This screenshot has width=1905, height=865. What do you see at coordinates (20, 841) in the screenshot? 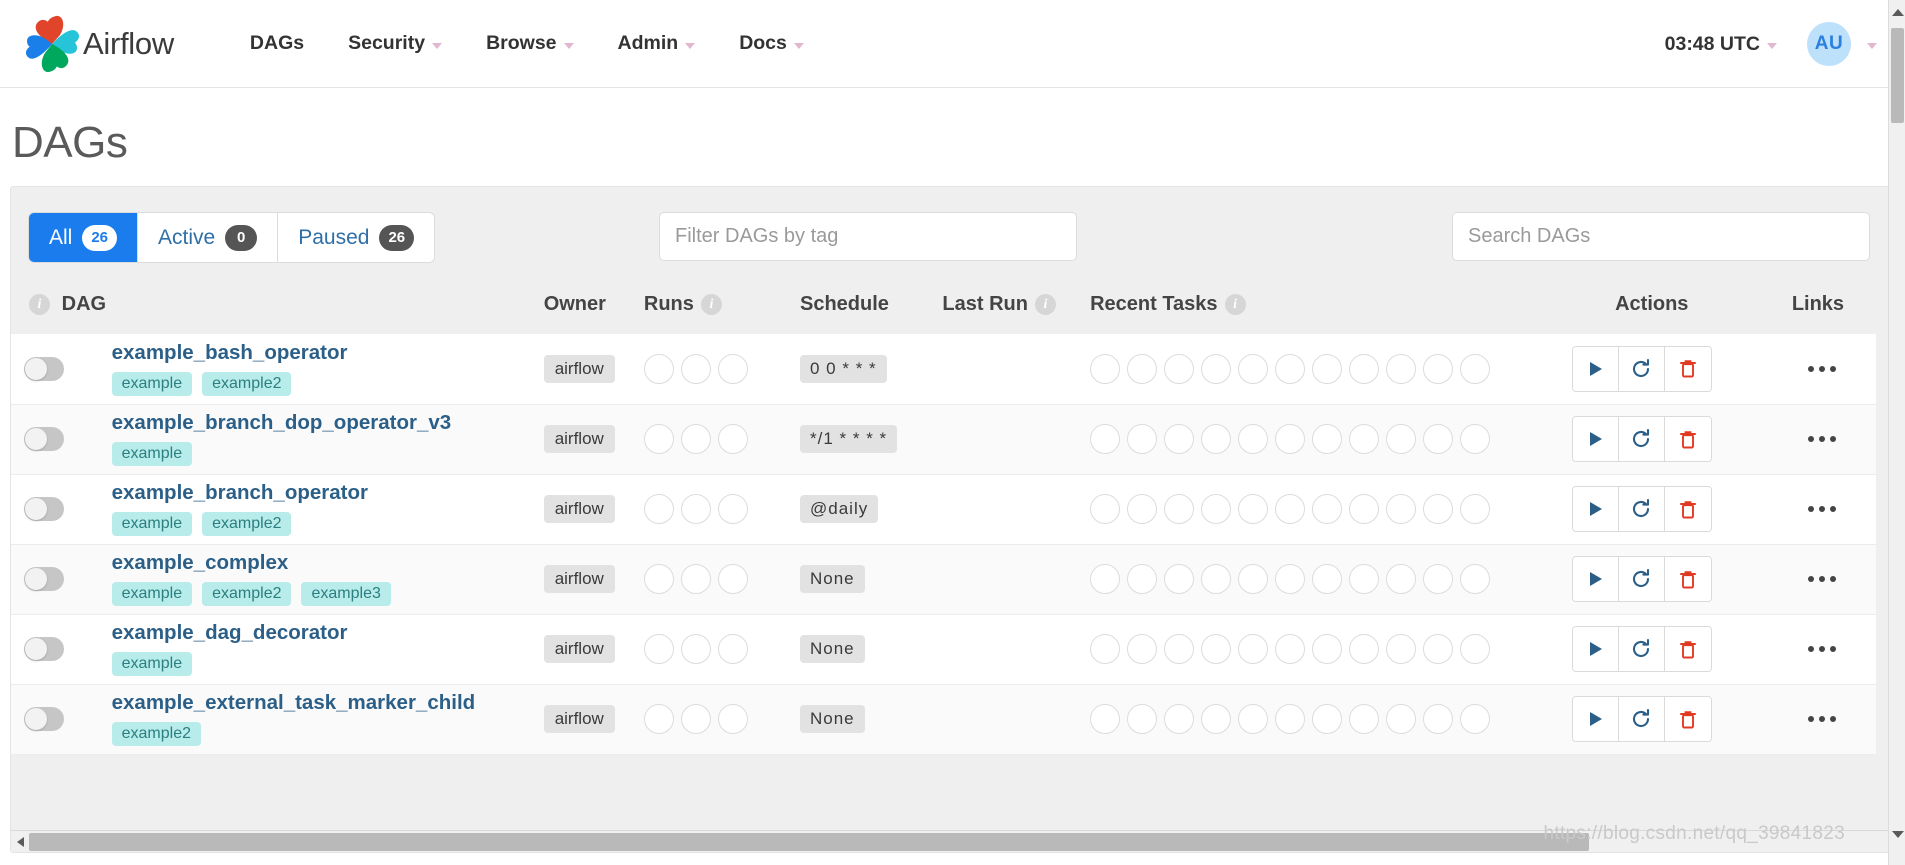
I see `scroll-left-arrow-icon` at bounding box center [20, 841].